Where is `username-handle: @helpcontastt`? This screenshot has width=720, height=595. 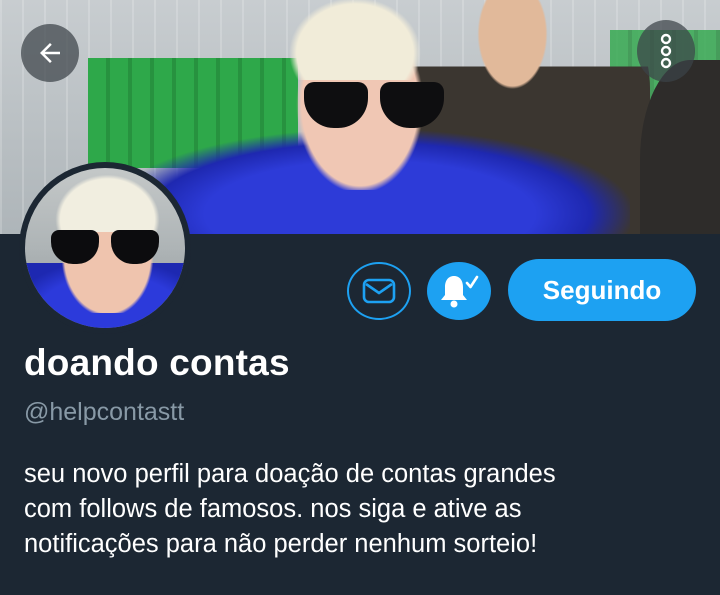 username-handle: @helpcontastt is located at coordinates (104, 412).